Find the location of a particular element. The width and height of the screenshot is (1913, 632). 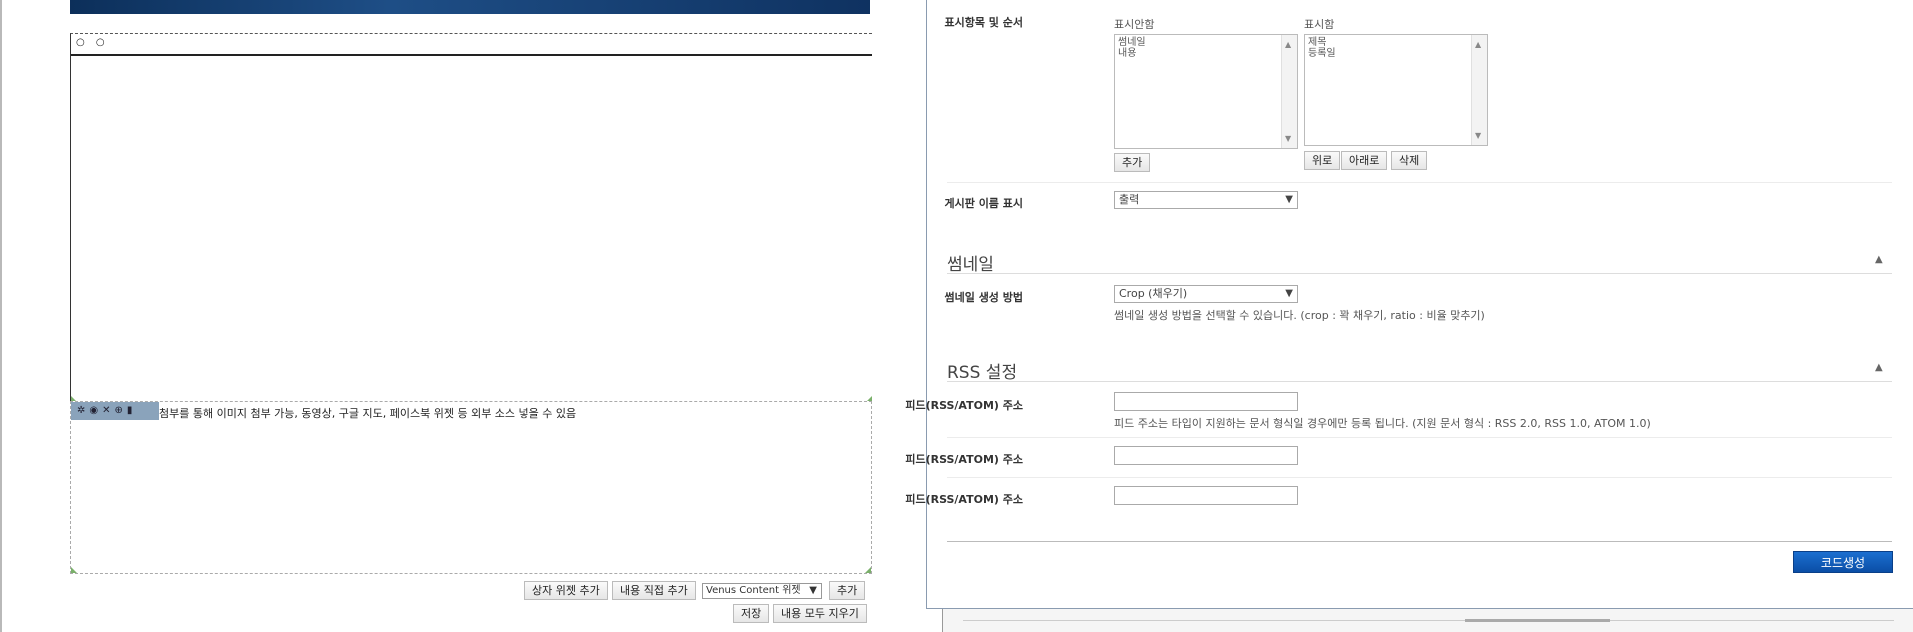

generate-code-button: 코드생성 is located at coordinates (1843, 562).